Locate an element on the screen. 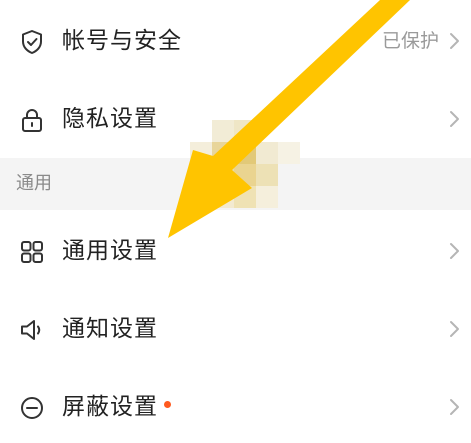 The image size is (471, 443). lock-icon is located at coordinates (32, 120).